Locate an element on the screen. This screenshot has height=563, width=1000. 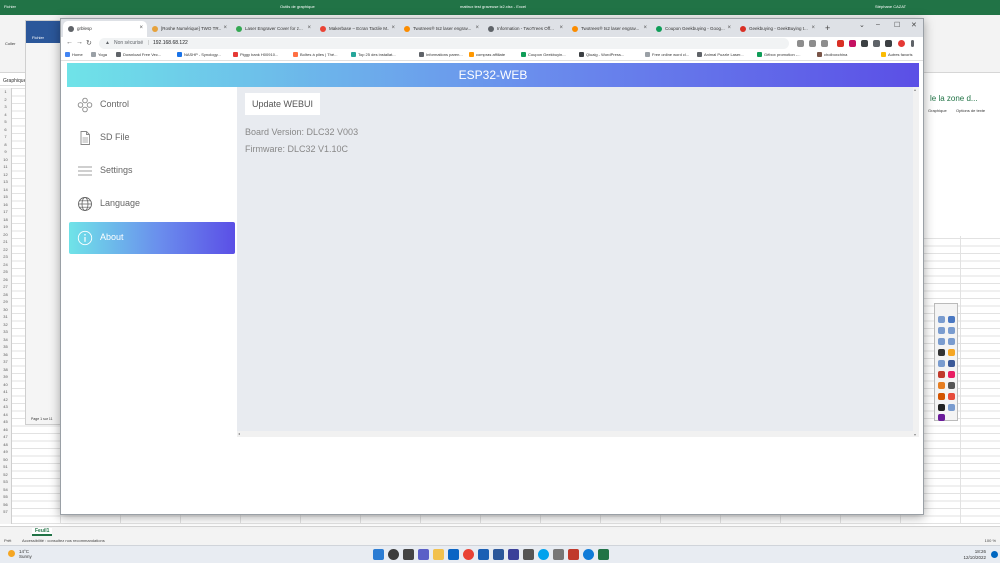
excel-row-number: 17 is located at coordinates (5, 212).